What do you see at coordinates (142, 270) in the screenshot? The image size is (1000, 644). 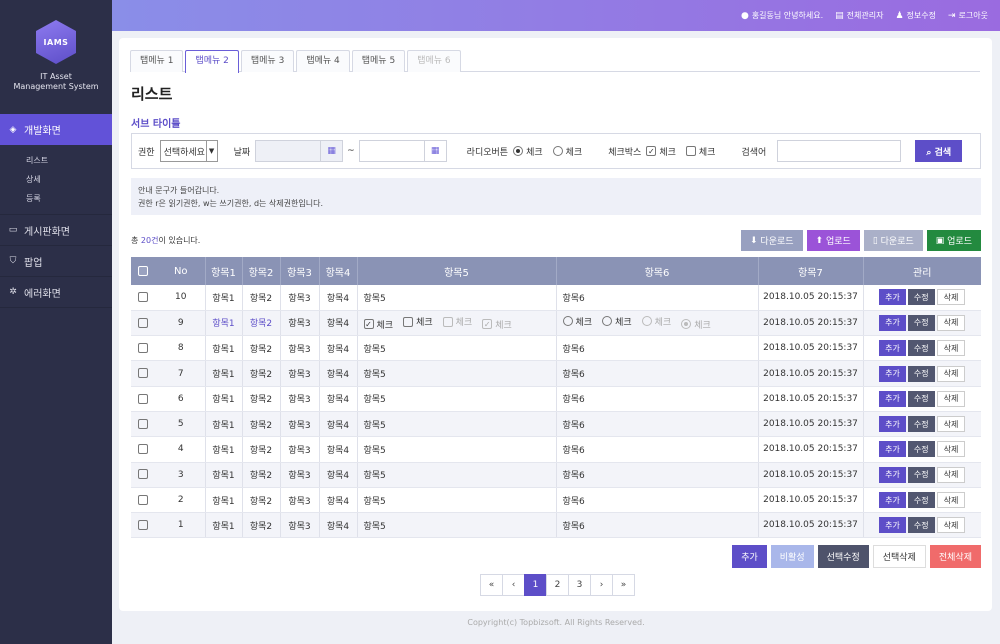 I see `select-all-checkbox` at bounding box center [142, 270].